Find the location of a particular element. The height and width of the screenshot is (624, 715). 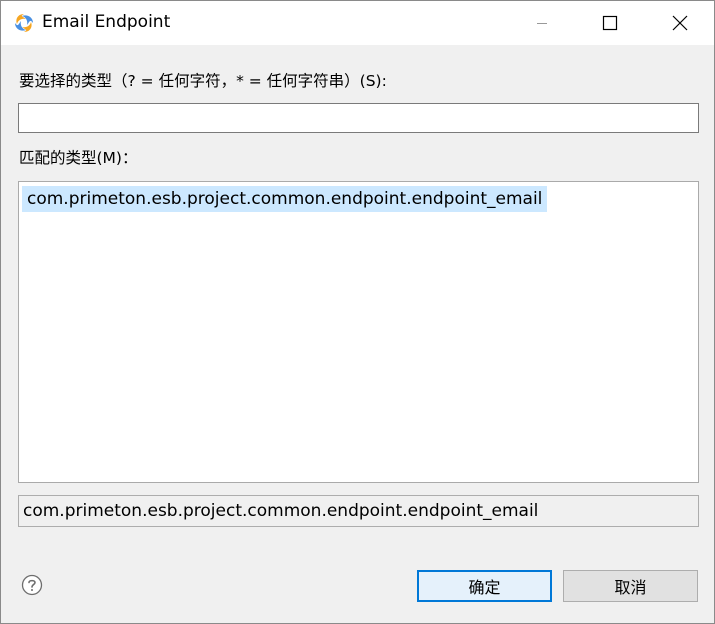

maximize-icon is located at coordinates (610, 23).